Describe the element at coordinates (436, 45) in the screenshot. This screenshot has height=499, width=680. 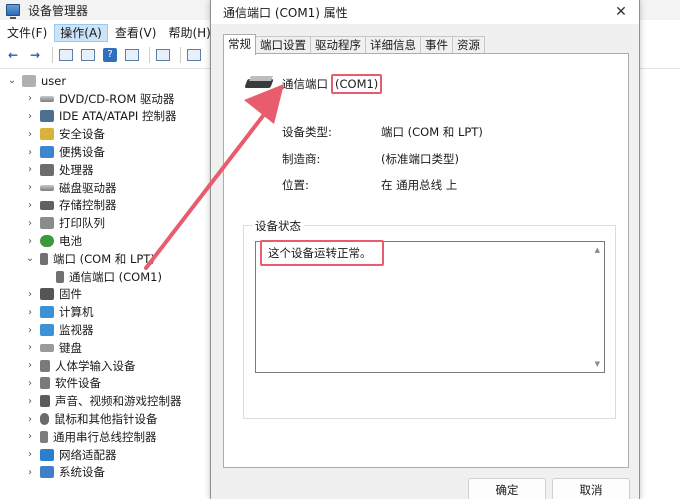
I see `tab-events: 事件` at that location.